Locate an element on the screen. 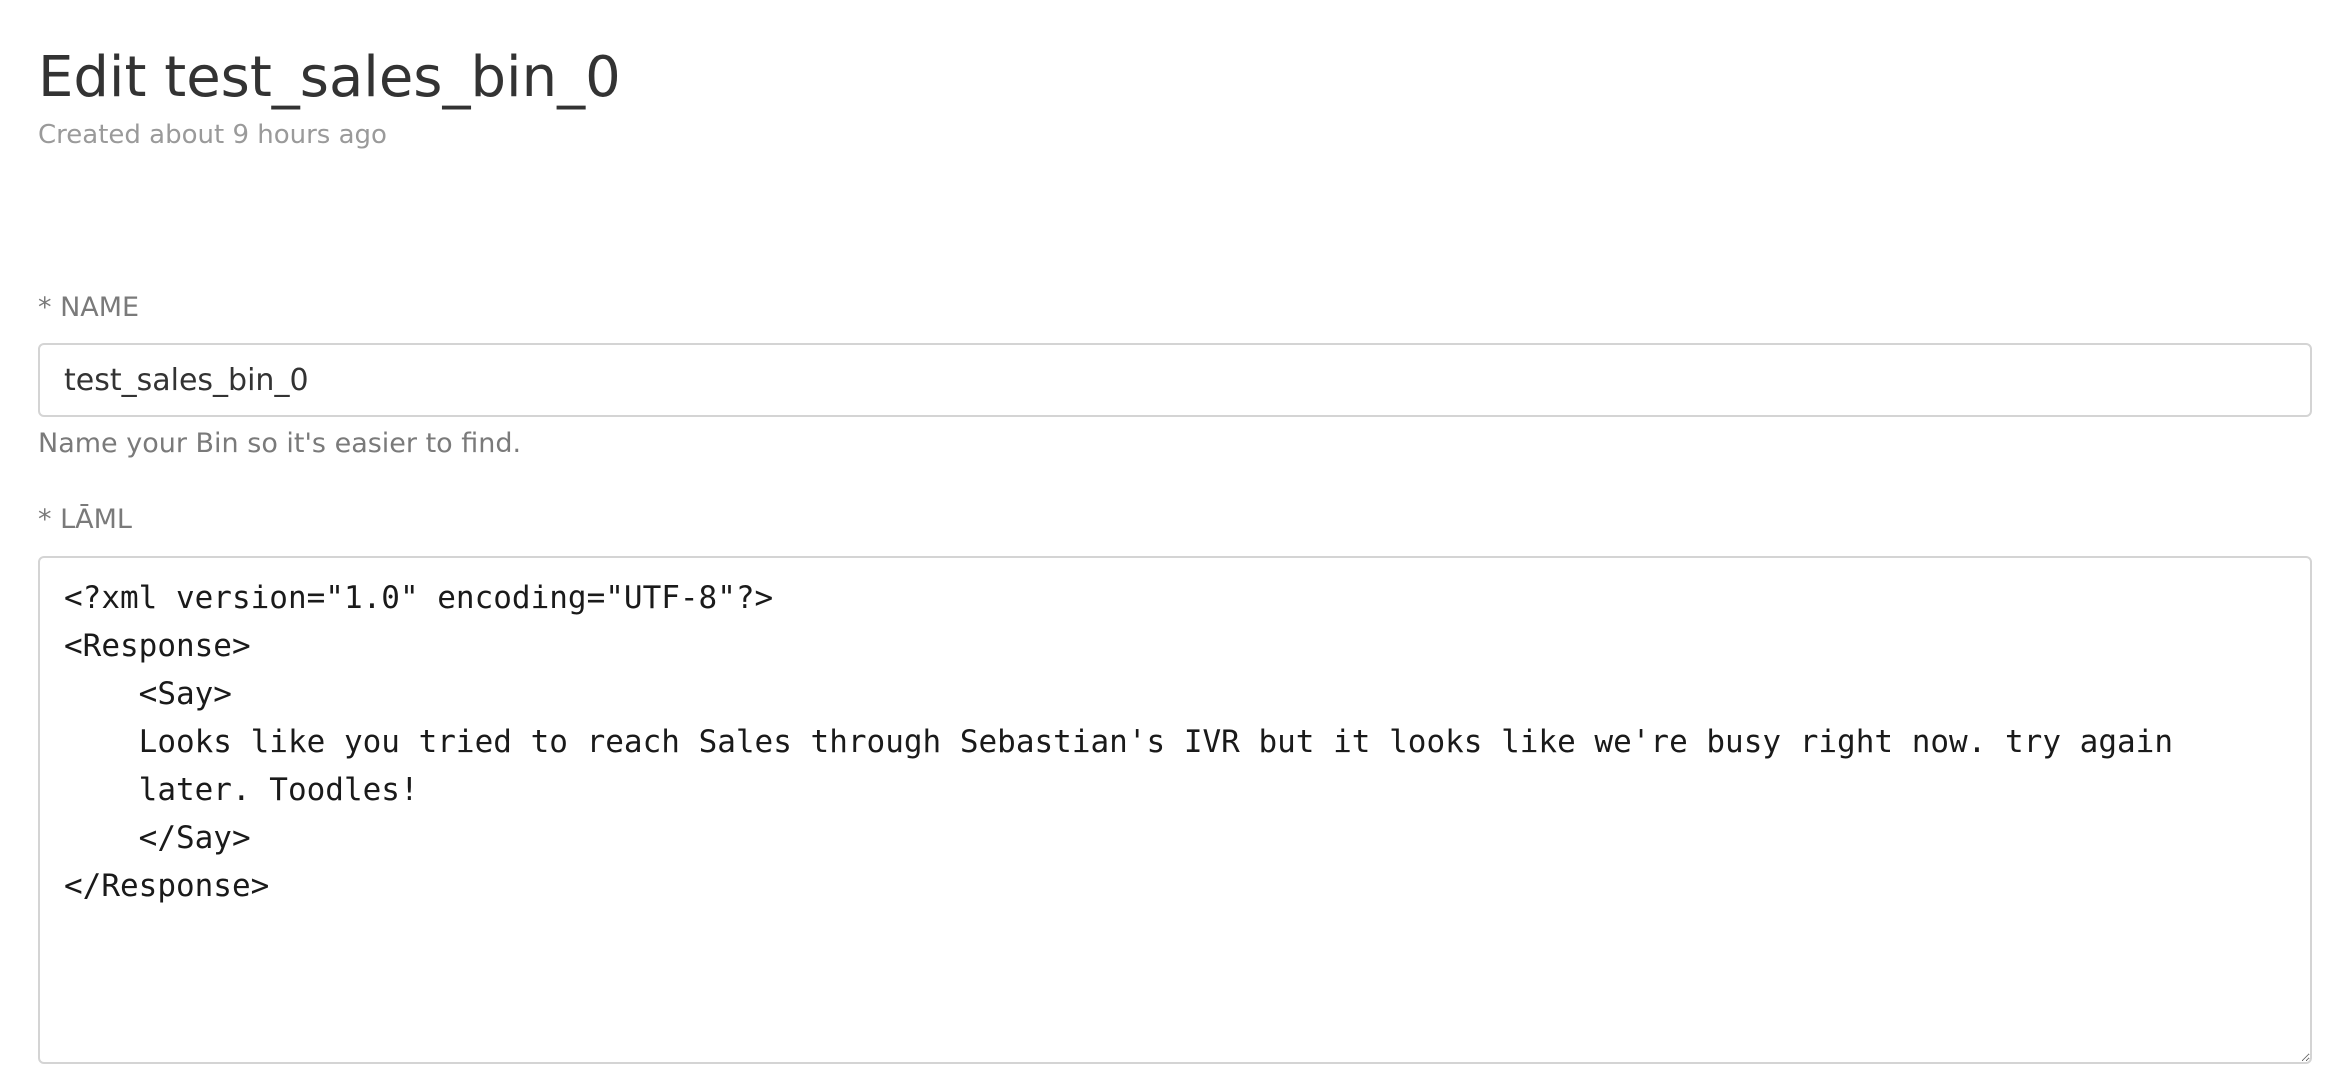 The width and height of the screenshot is (2330, 1090). name-field-label: * NAME is located at coordinates (89, 307).